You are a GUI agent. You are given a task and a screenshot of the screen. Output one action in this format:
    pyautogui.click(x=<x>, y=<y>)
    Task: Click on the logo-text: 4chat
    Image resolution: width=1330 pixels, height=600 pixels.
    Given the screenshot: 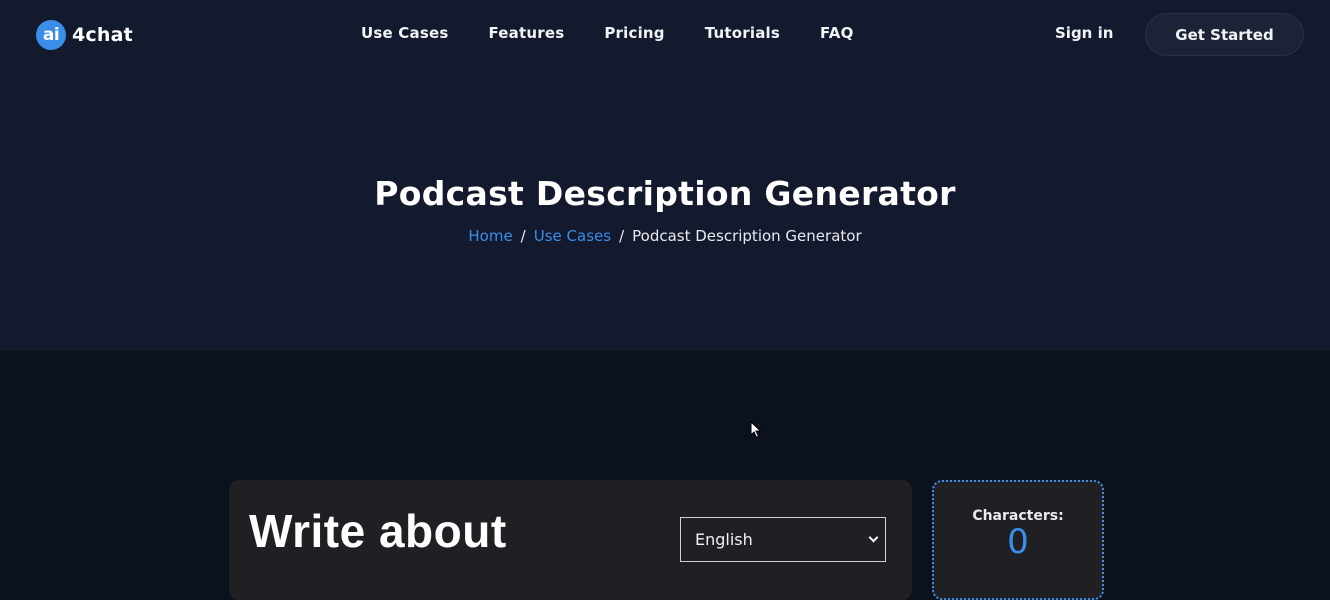 What is the action you would take?
    pyautogui.click(x=102, y=35)
    